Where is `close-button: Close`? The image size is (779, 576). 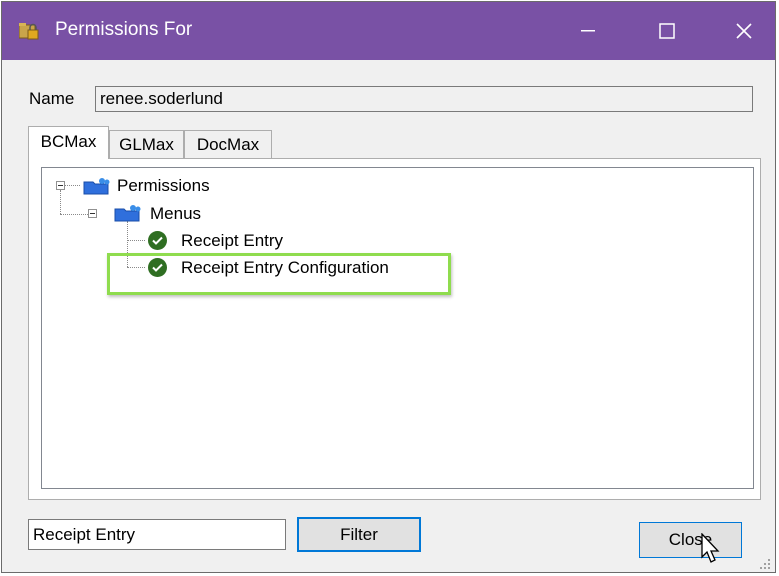 close-button: Close is located at coordinates (690, 540).